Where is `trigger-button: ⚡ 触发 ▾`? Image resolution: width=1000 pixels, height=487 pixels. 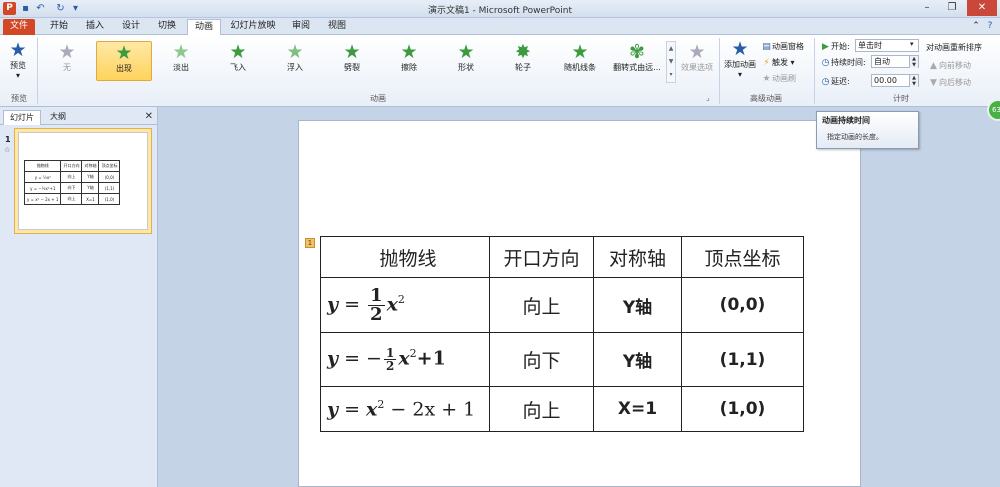
trigger-button: ⚡ 触发 ▾ is located at coordinates (777, 62).